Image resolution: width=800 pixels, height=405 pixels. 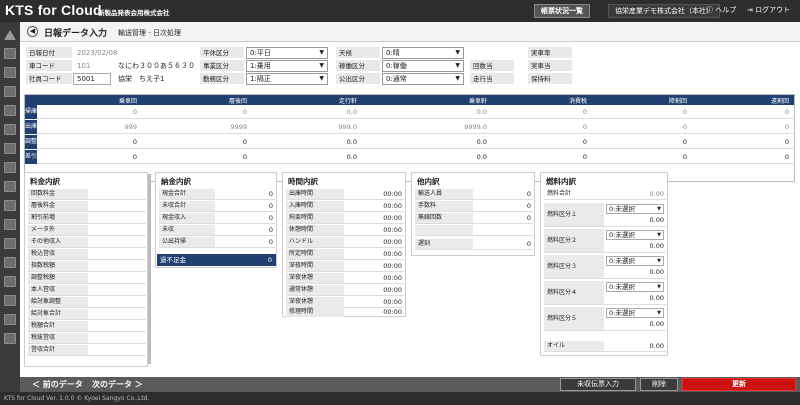 I want to click on logout-label: ログアウト, so click(x=773, y=10).